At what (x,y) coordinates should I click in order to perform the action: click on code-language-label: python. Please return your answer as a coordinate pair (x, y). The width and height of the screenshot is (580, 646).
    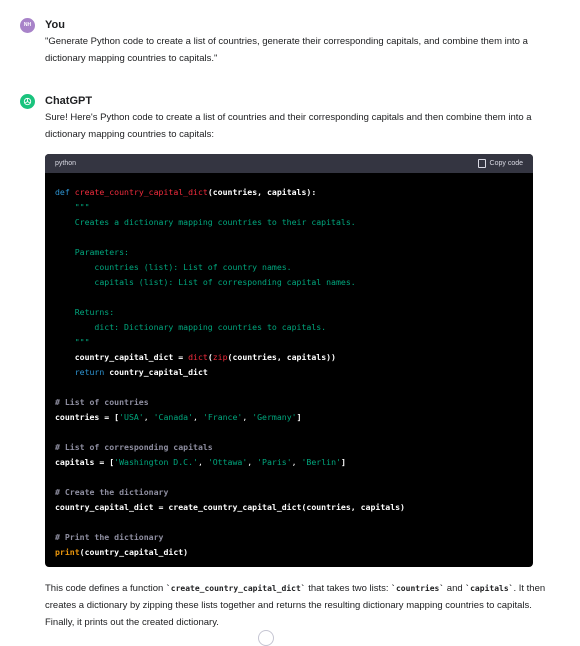
    Looking at the image, I should click on (66, 163).